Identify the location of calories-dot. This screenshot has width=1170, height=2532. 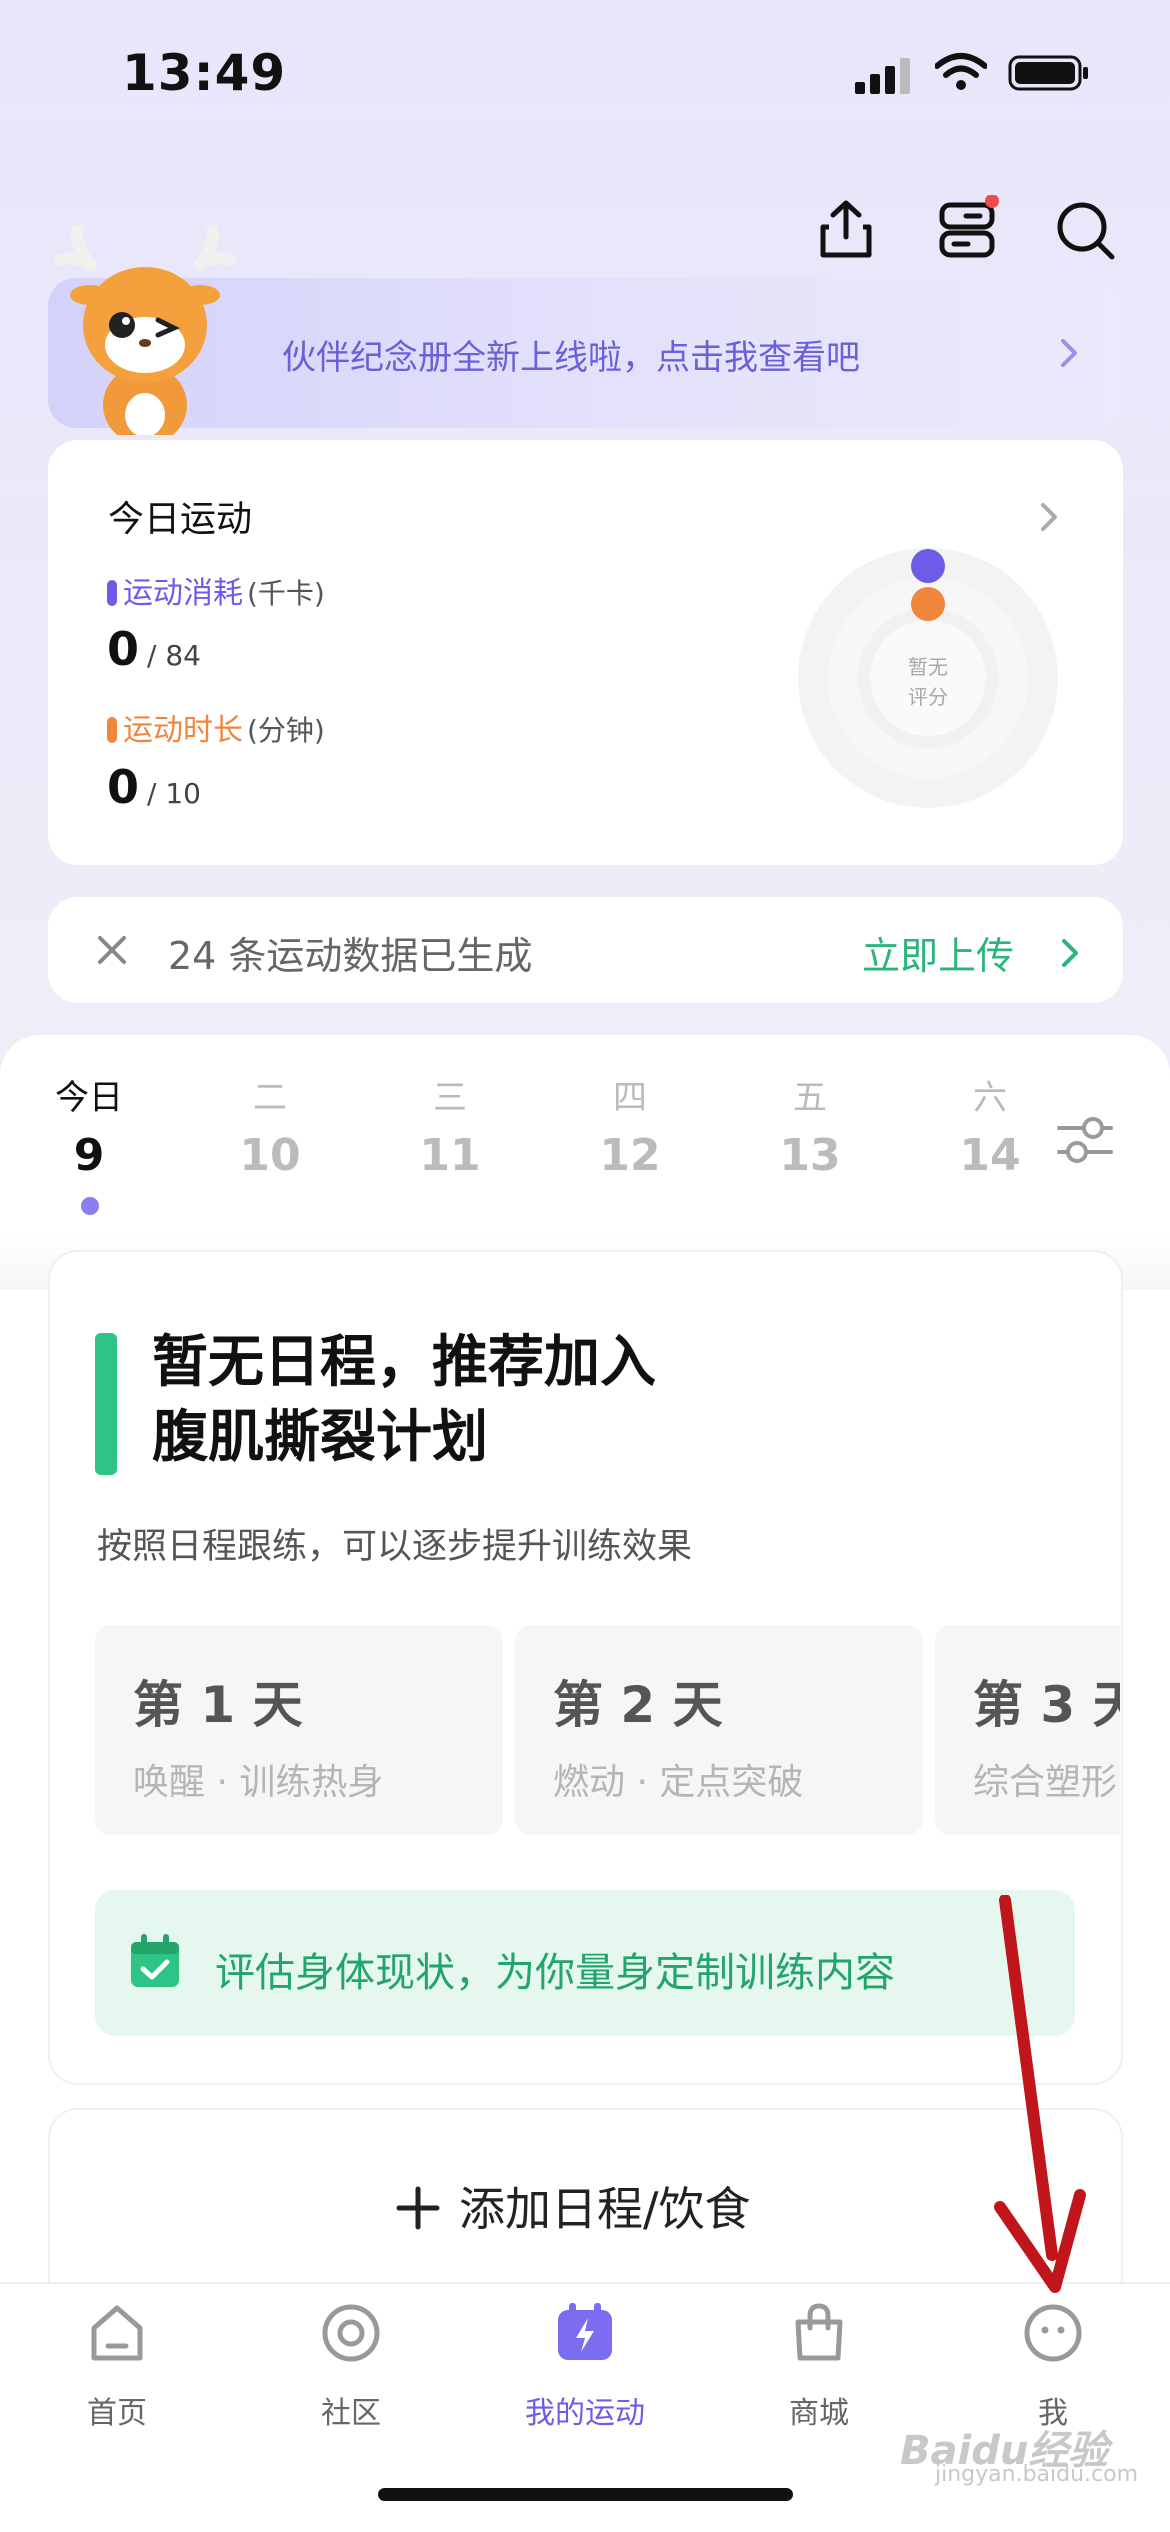
(112, 593).